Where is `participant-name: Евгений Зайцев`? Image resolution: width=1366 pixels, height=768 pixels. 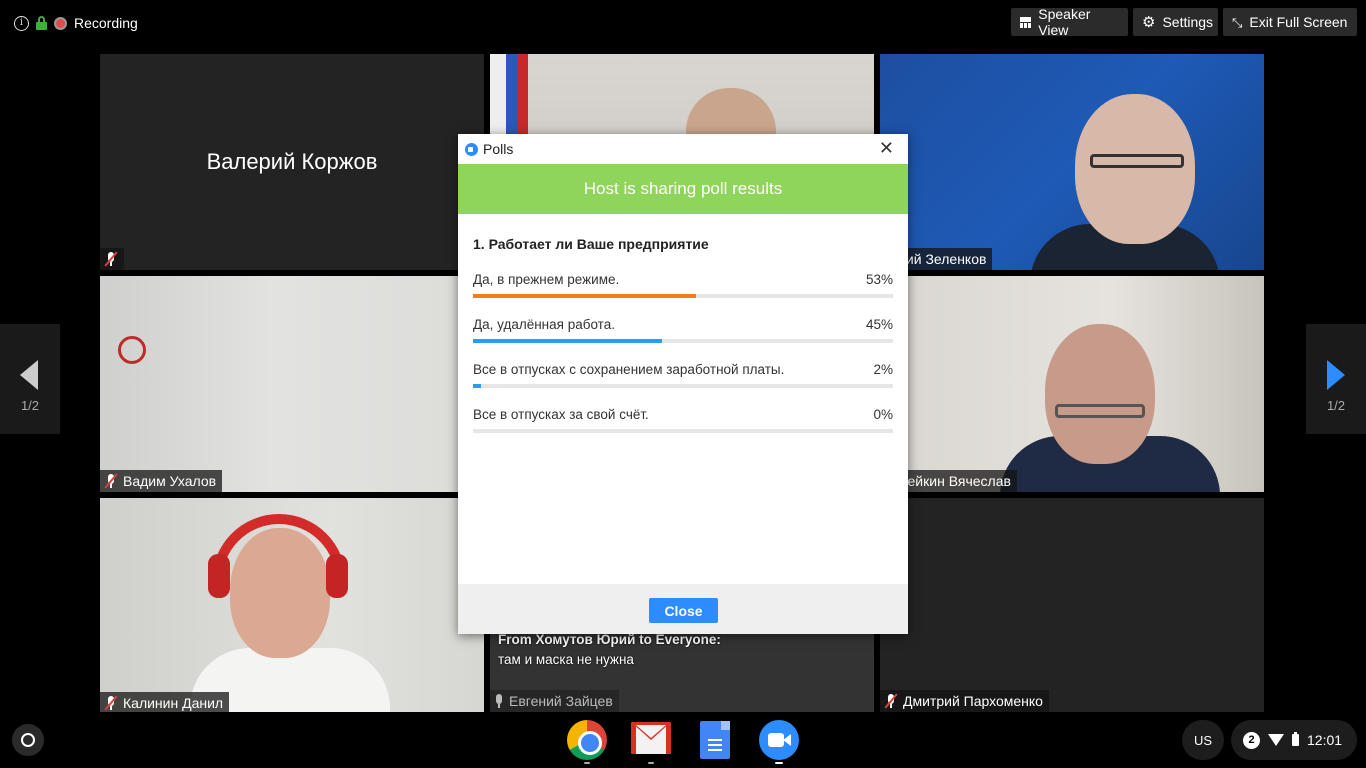 participant-name: Евгений Зайцев is located at coordinates (561, 701).